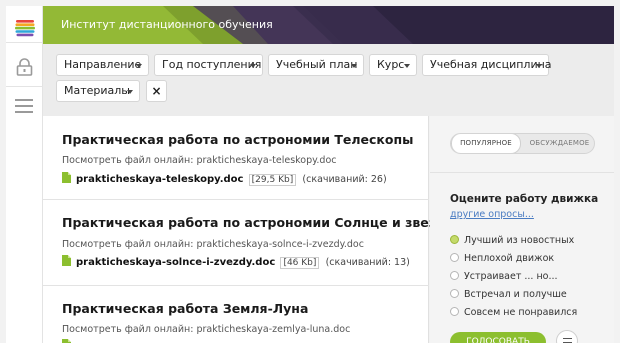 The image size is (620, 343). I want to click on poll-title: Оцените работу движка, so click(524, 199).